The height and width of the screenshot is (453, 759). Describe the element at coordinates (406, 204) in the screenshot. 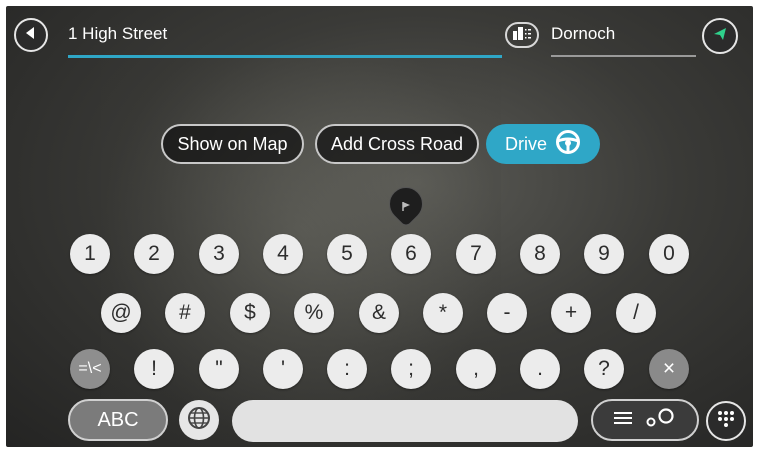

I see `map-pin-flag` at that location.